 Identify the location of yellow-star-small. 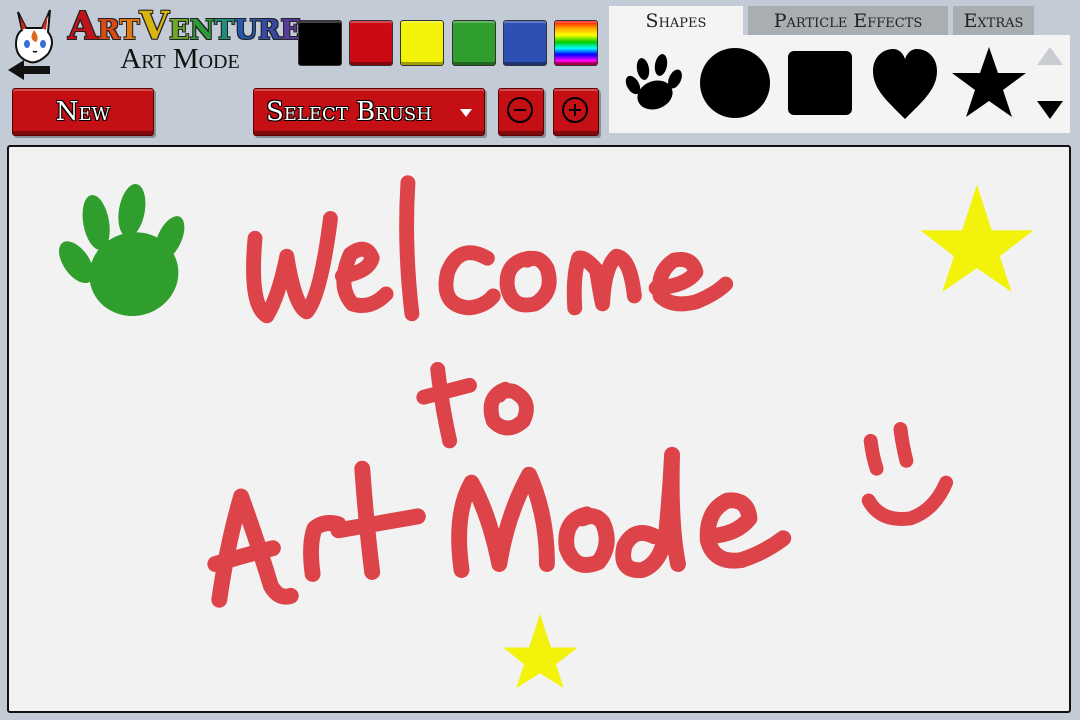
(540, 651).